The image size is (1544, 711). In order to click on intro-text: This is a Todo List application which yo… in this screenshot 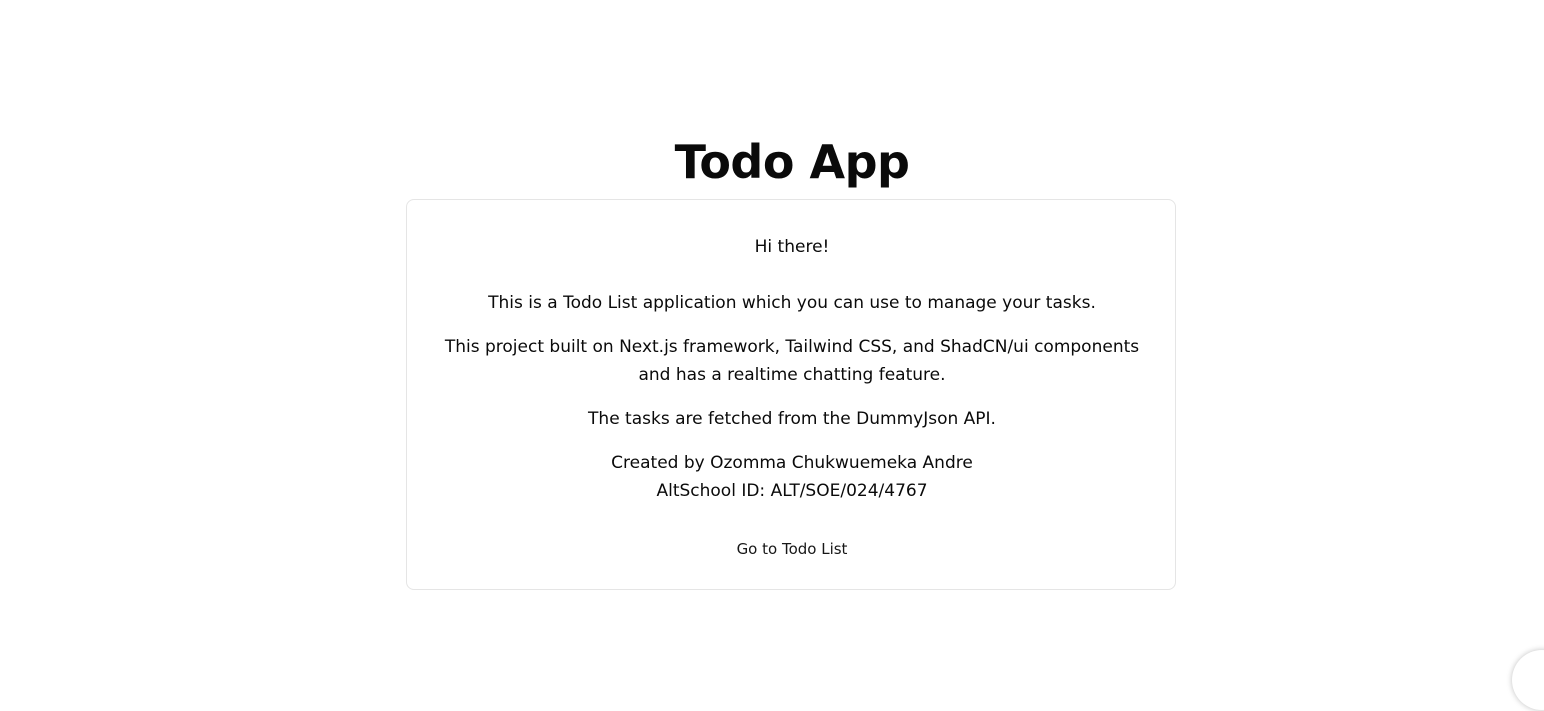, I will do `click(792, 303)`.